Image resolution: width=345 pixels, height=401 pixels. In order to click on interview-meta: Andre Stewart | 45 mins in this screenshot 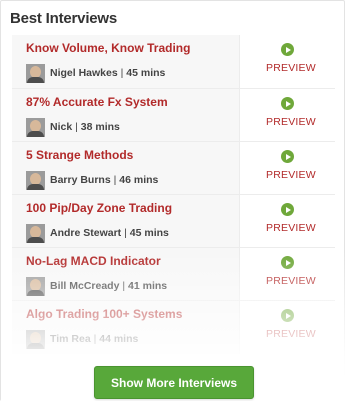, I will do `click(109, 233)`.